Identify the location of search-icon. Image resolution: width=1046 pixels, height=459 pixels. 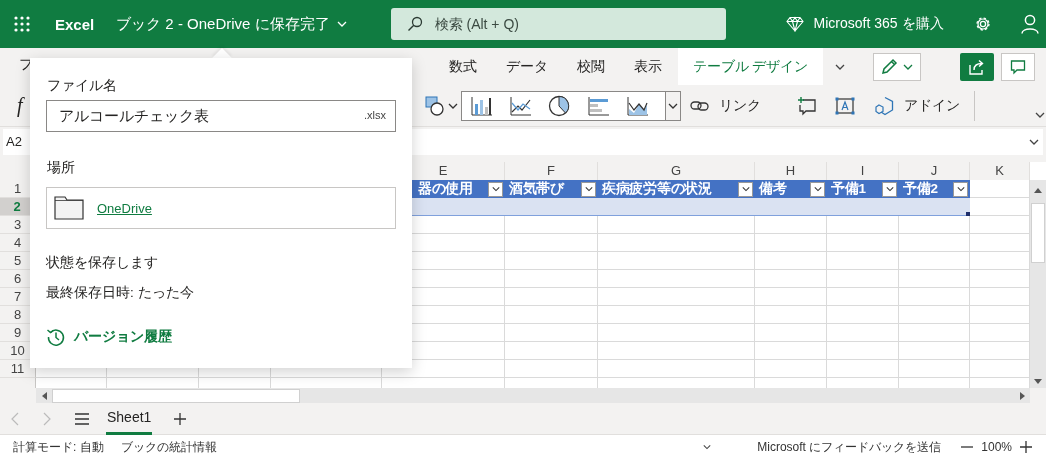
(414, 24).